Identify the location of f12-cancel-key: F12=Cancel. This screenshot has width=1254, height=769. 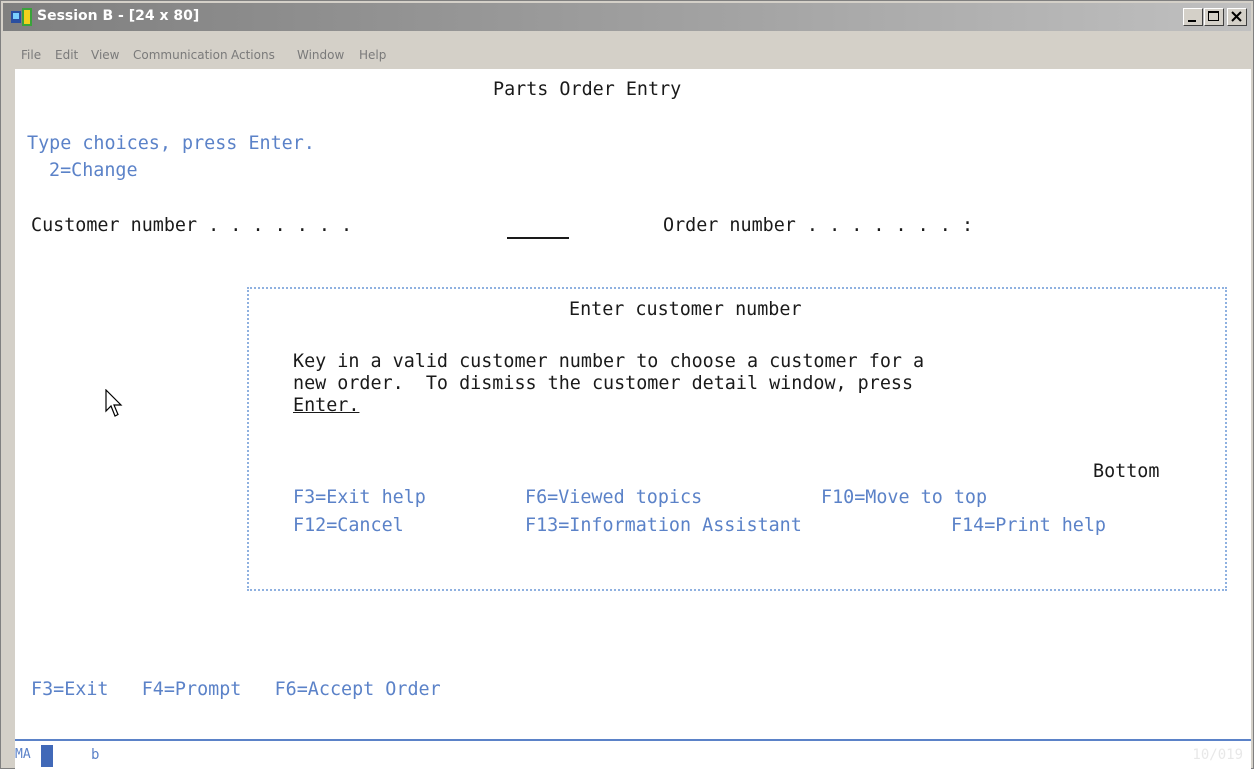
(348, 526).